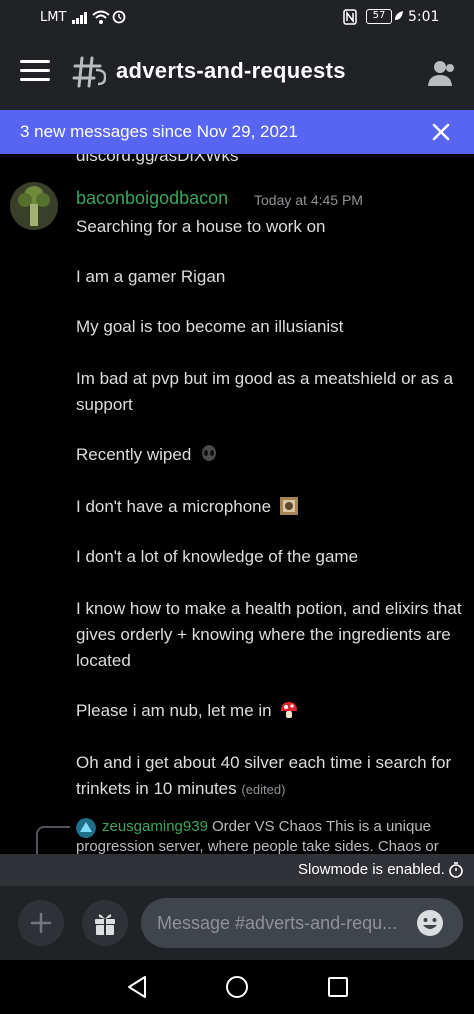  I want to click on wifi-icon, so click(101, 17).